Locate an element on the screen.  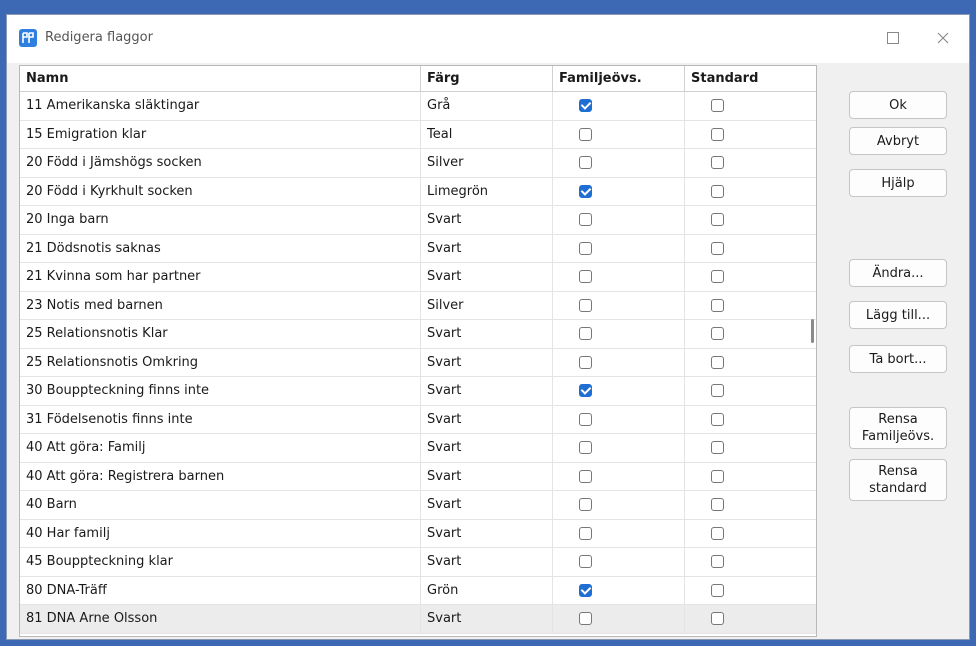
row-name: 40 Barn is located at coordinates (51, 505).